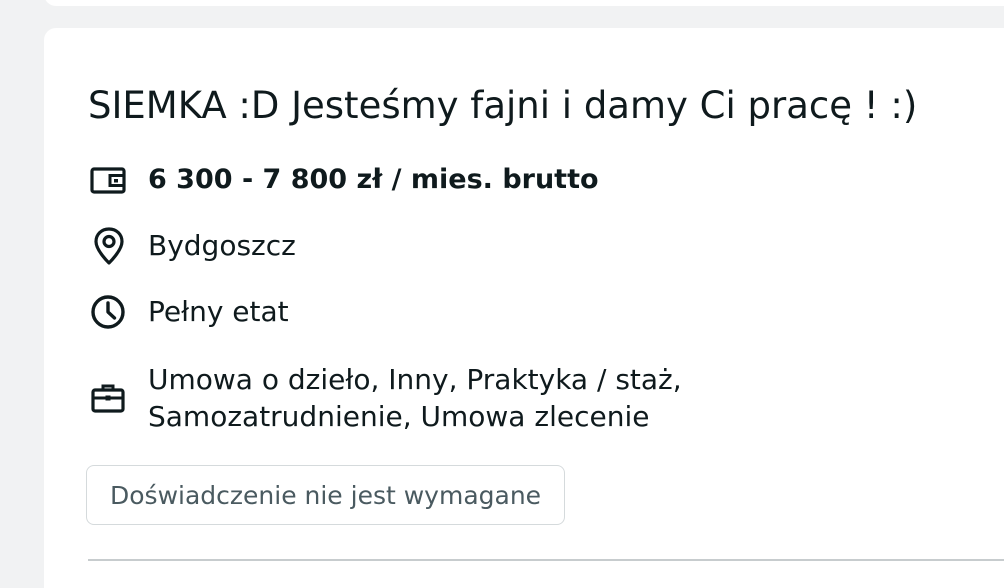 Image resolution: width=1004 pixels, height=588 pixels. I want to click on previous-card, so click(524, 3).